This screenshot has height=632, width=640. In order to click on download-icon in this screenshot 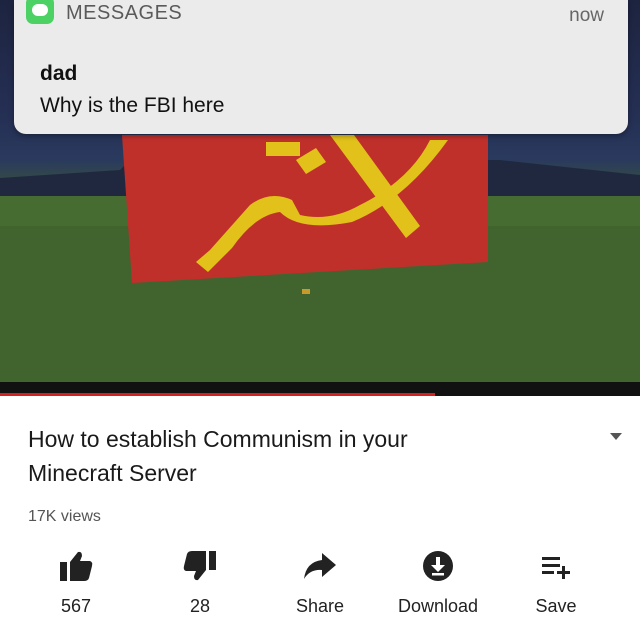, I will do `click(438, 566)`.